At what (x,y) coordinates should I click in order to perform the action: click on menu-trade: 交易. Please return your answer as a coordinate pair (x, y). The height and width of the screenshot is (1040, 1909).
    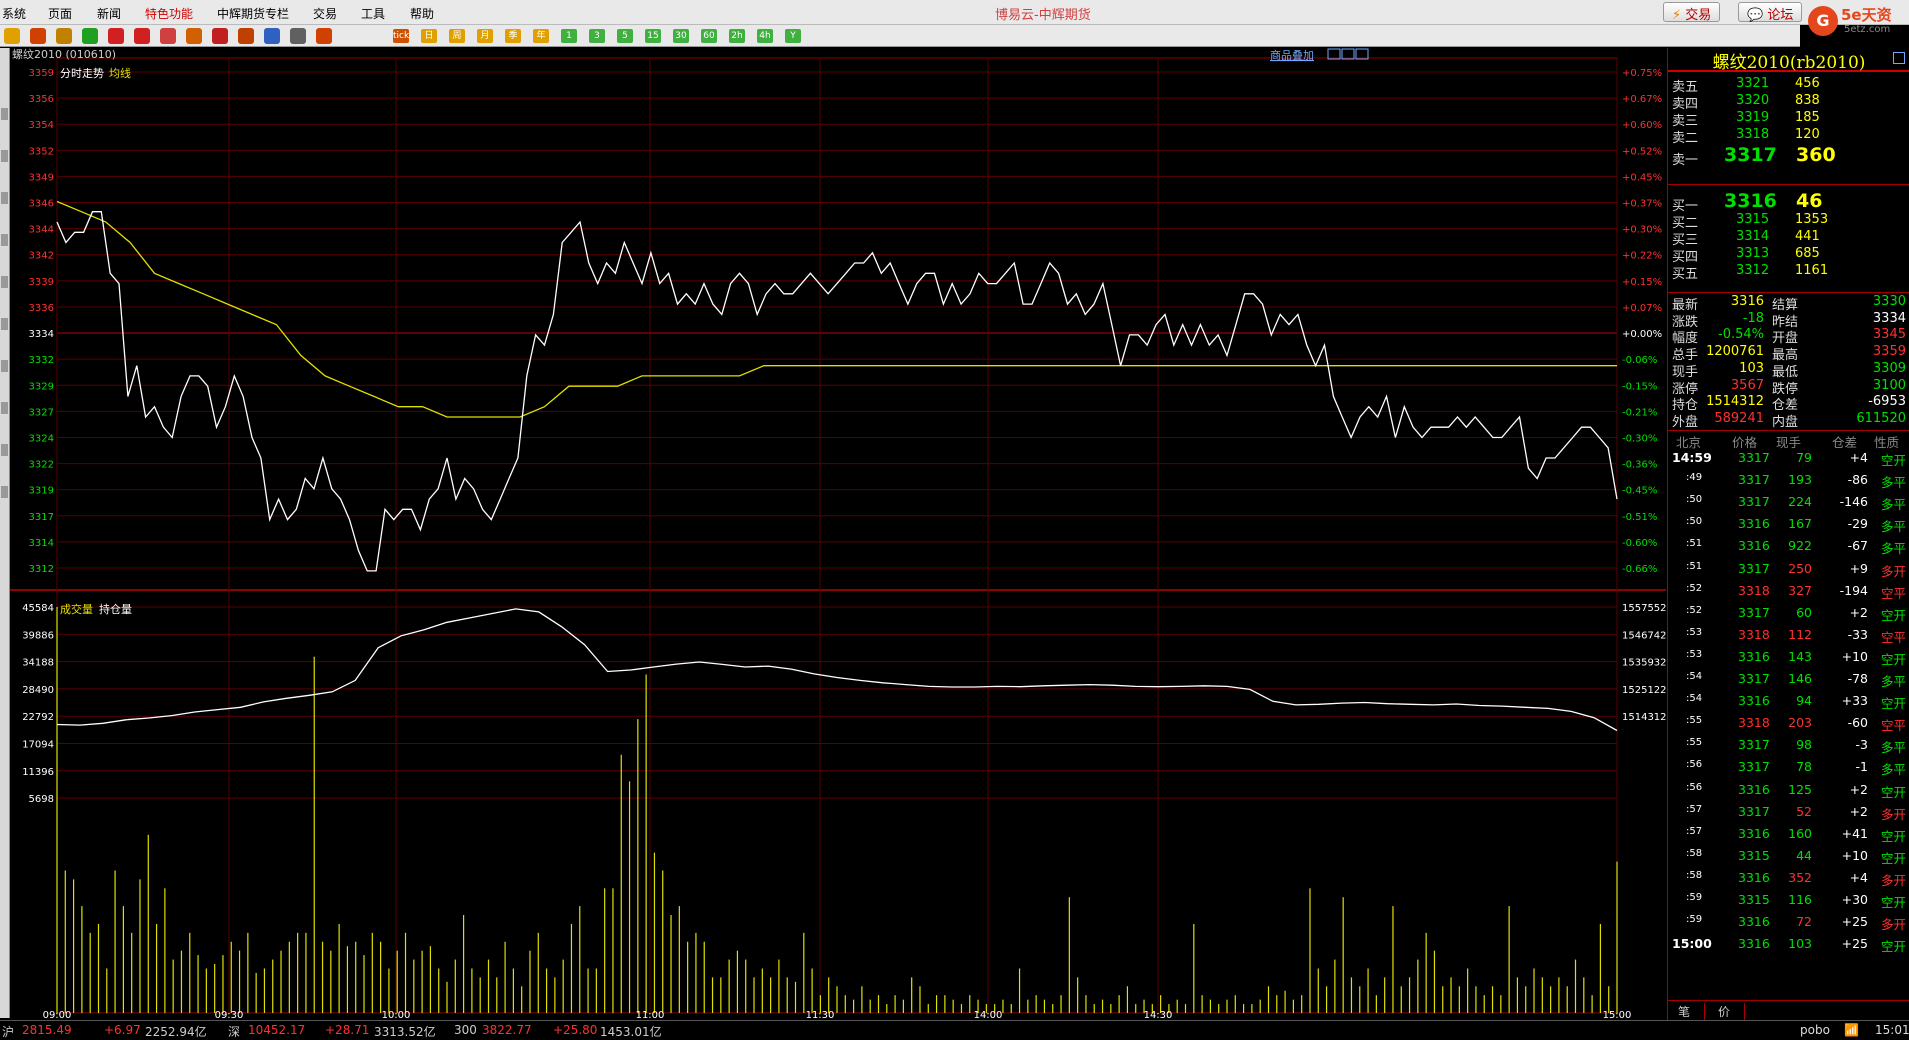
    Looking at the image, I should click on (325, 13).